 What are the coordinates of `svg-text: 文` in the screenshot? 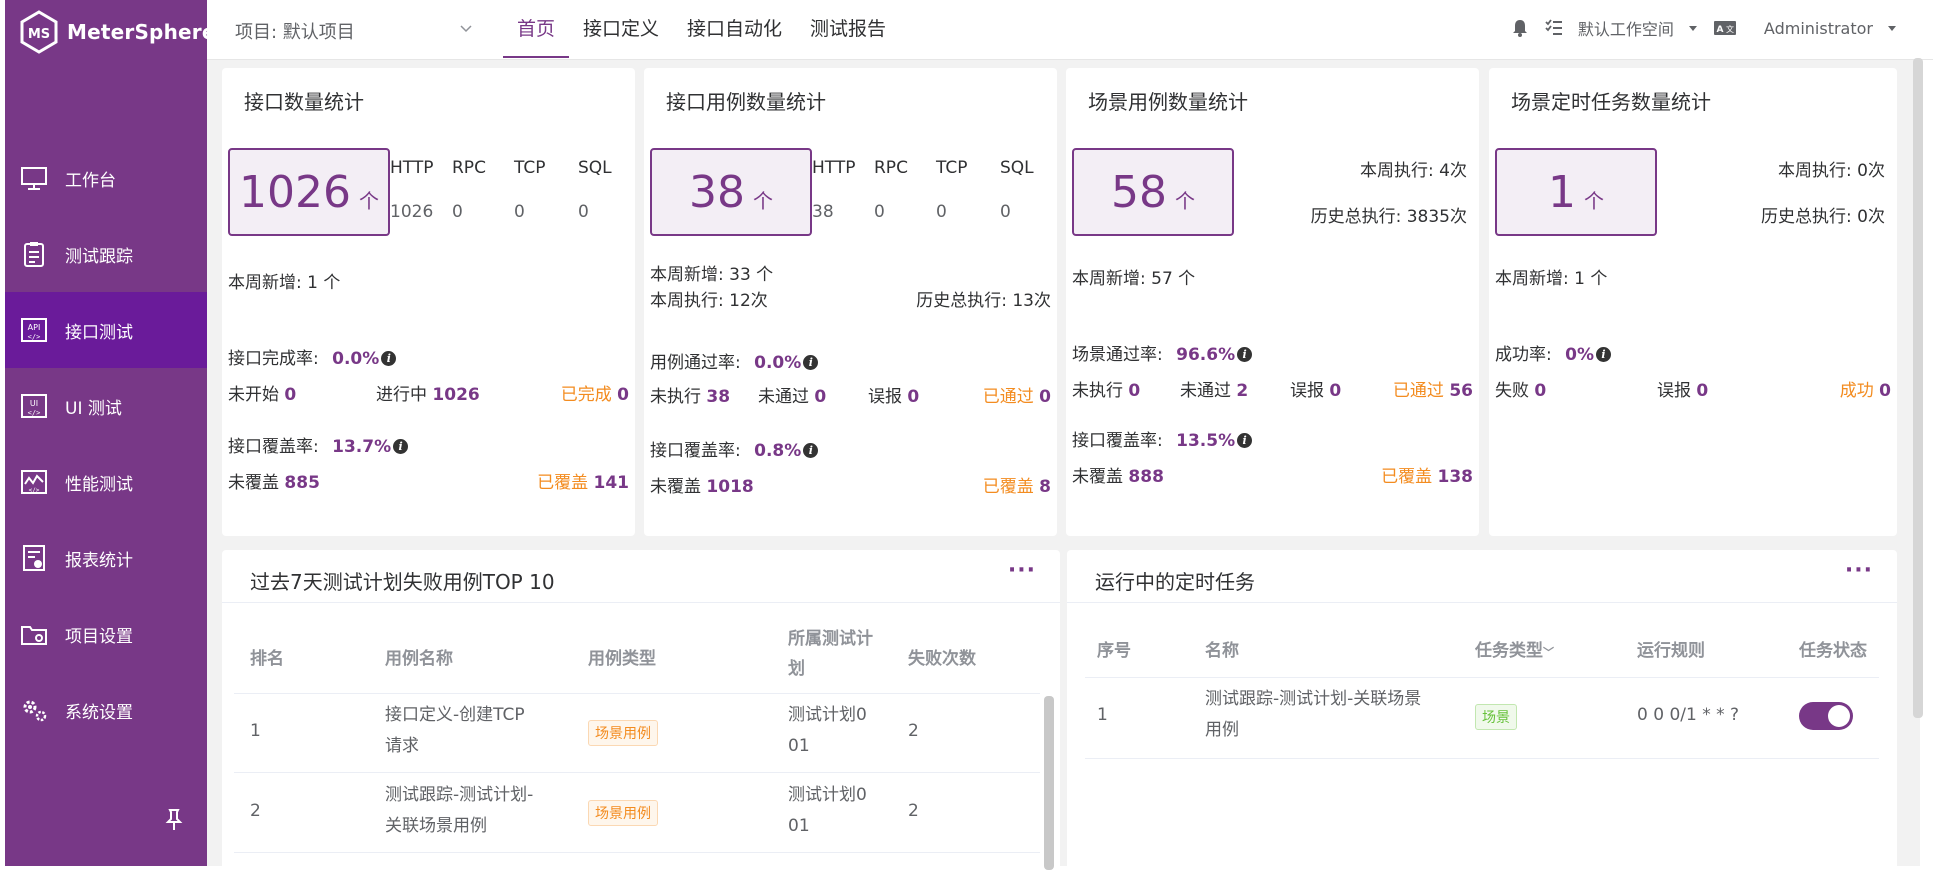 It's located at (1730, 29).